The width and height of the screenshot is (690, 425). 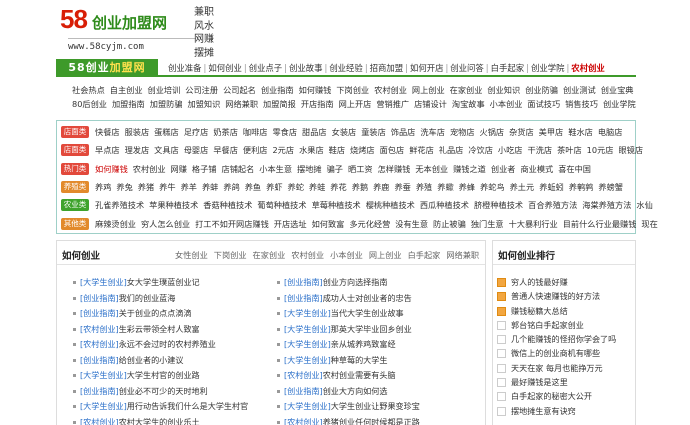 What do you see at coordinates (403, 132) in the screenshot?
I see `tag-link: 饰品店` at bounding box center [403, 132].